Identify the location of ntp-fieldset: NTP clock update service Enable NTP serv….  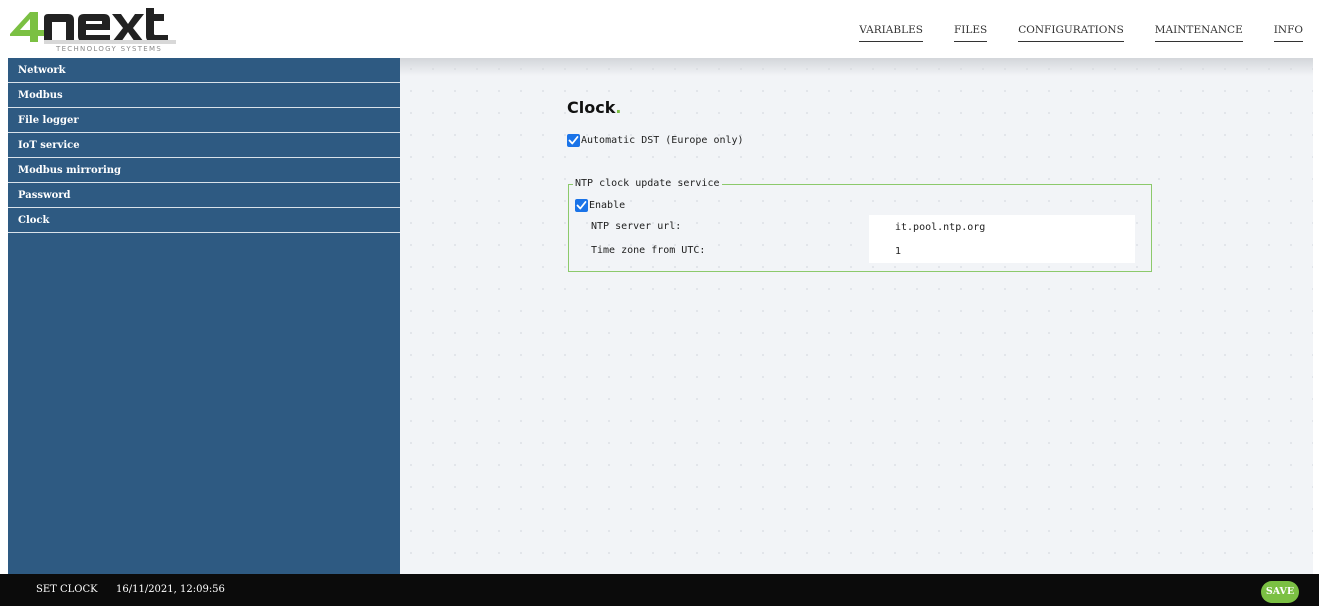
(860, 225).